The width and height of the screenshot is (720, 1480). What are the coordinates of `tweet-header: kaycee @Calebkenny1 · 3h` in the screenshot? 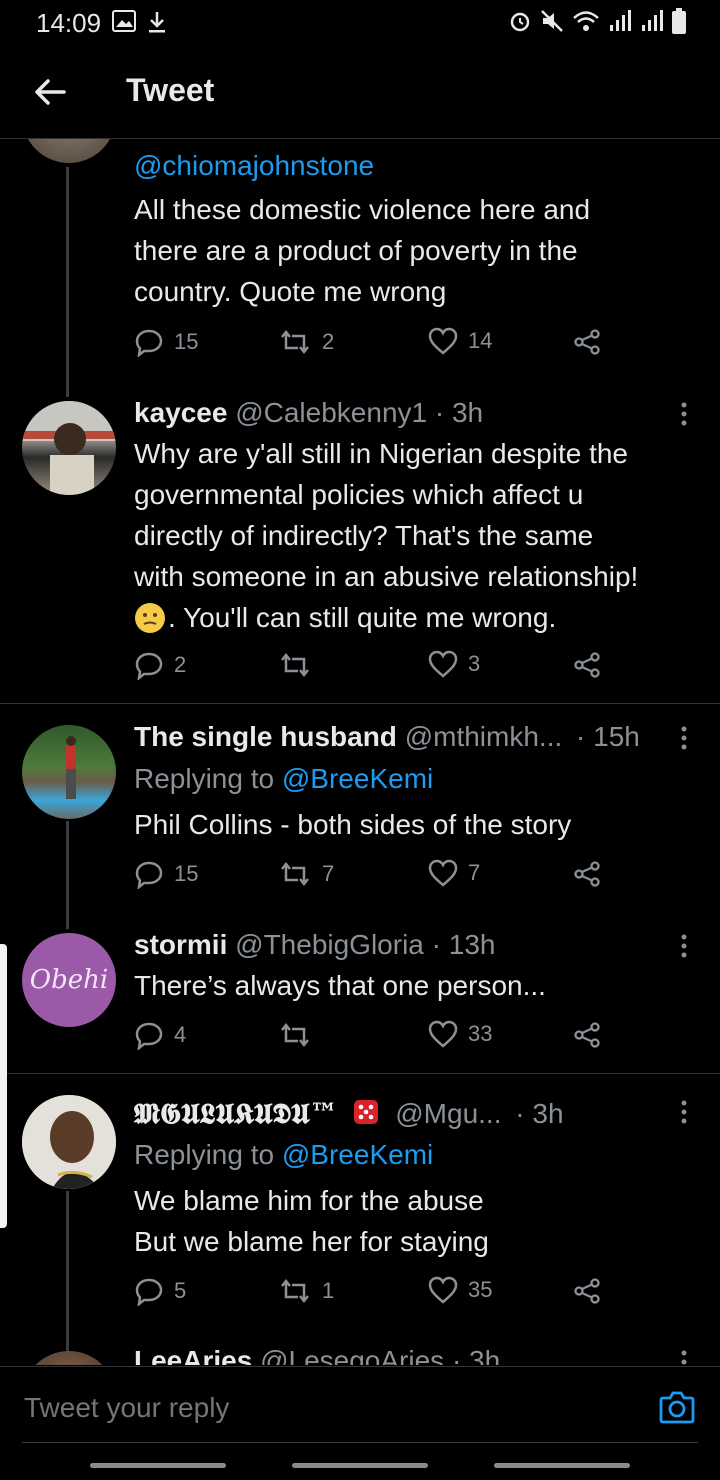 It's located at (308, 413).